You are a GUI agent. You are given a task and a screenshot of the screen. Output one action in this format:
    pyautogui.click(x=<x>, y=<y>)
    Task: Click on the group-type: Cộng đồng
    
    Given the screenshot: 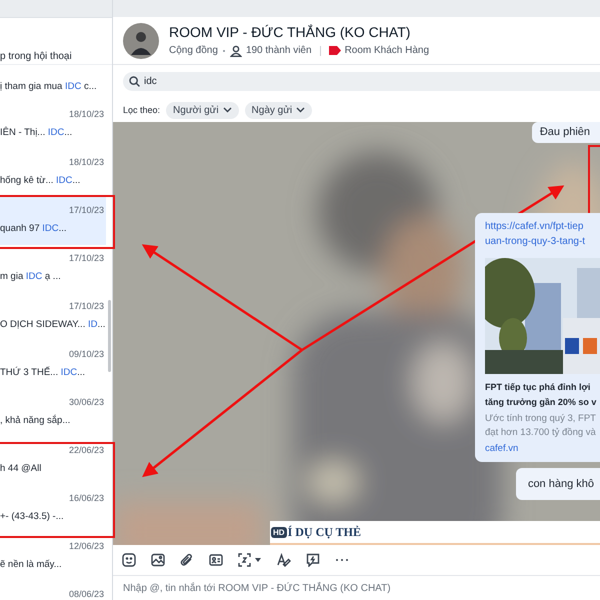 What is the action you would take?
    pyautogui.click(x=193, y=50)
    